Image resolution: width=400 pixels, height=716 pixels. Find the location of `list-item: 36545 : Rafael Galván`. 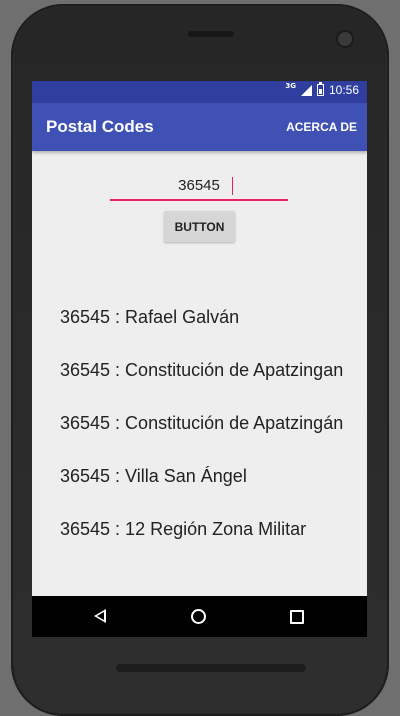

list-item: 36545 : Rafael Galván is located at coordinates (210, 317).